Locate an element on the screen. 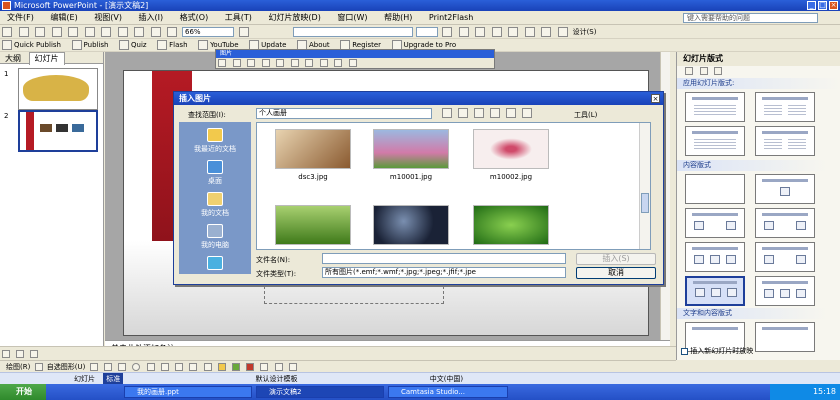  fill-color-icon is located at coordinates (221, 367).